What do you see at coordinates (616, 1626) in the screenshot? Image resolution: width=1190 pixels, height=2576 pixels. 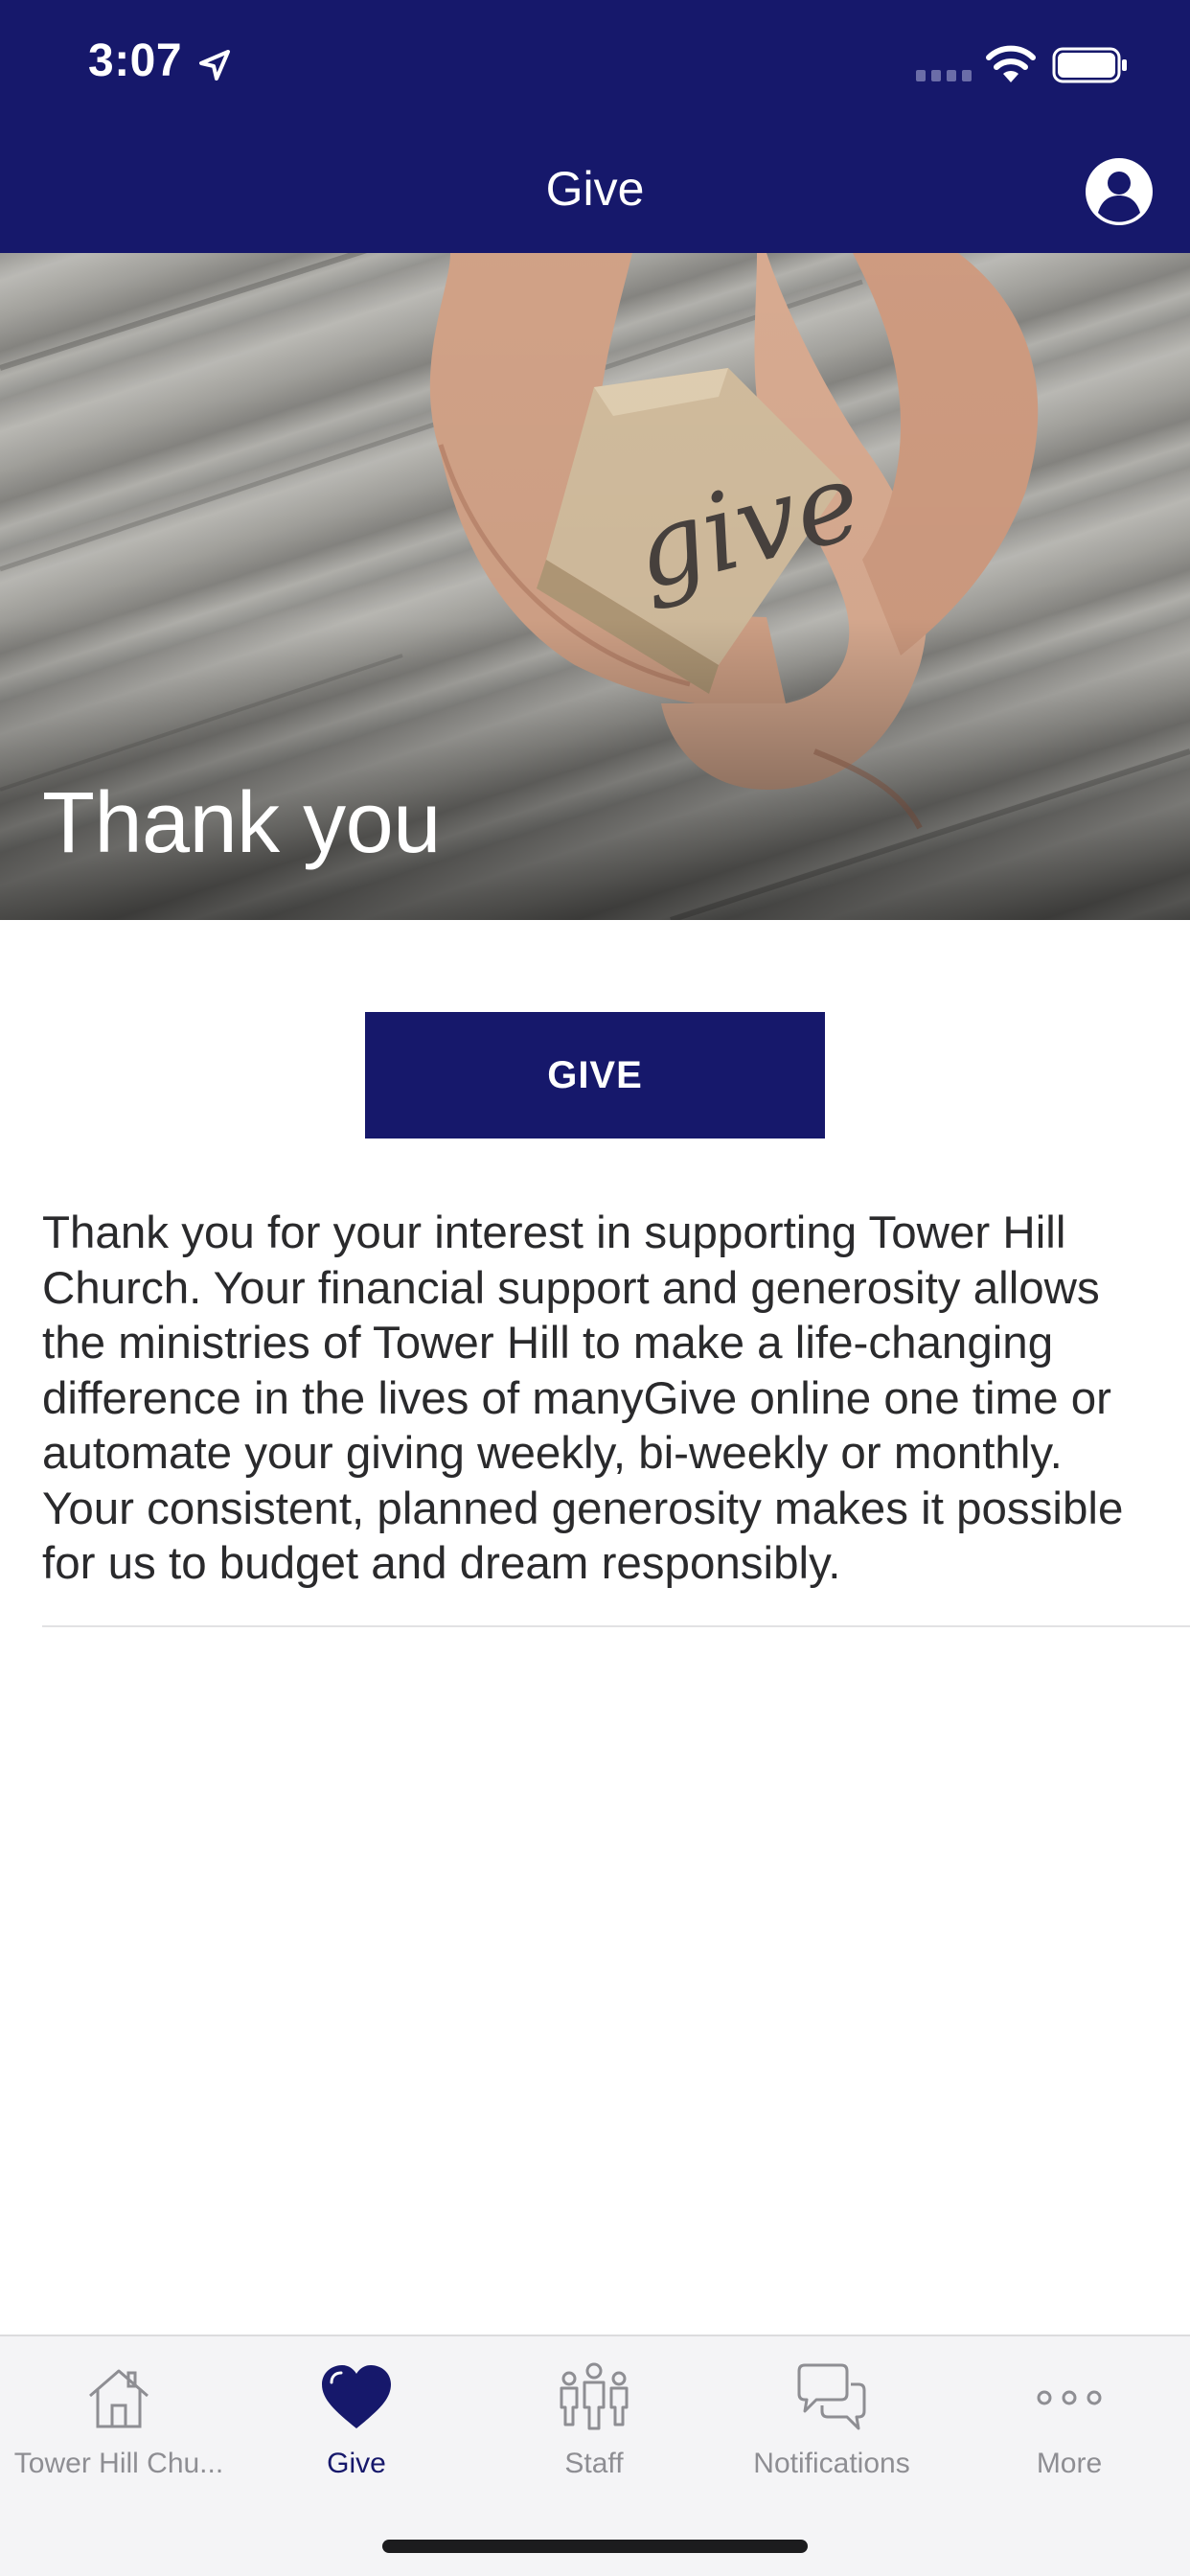 I see `content-divider` at bounding box center [616, 1626].